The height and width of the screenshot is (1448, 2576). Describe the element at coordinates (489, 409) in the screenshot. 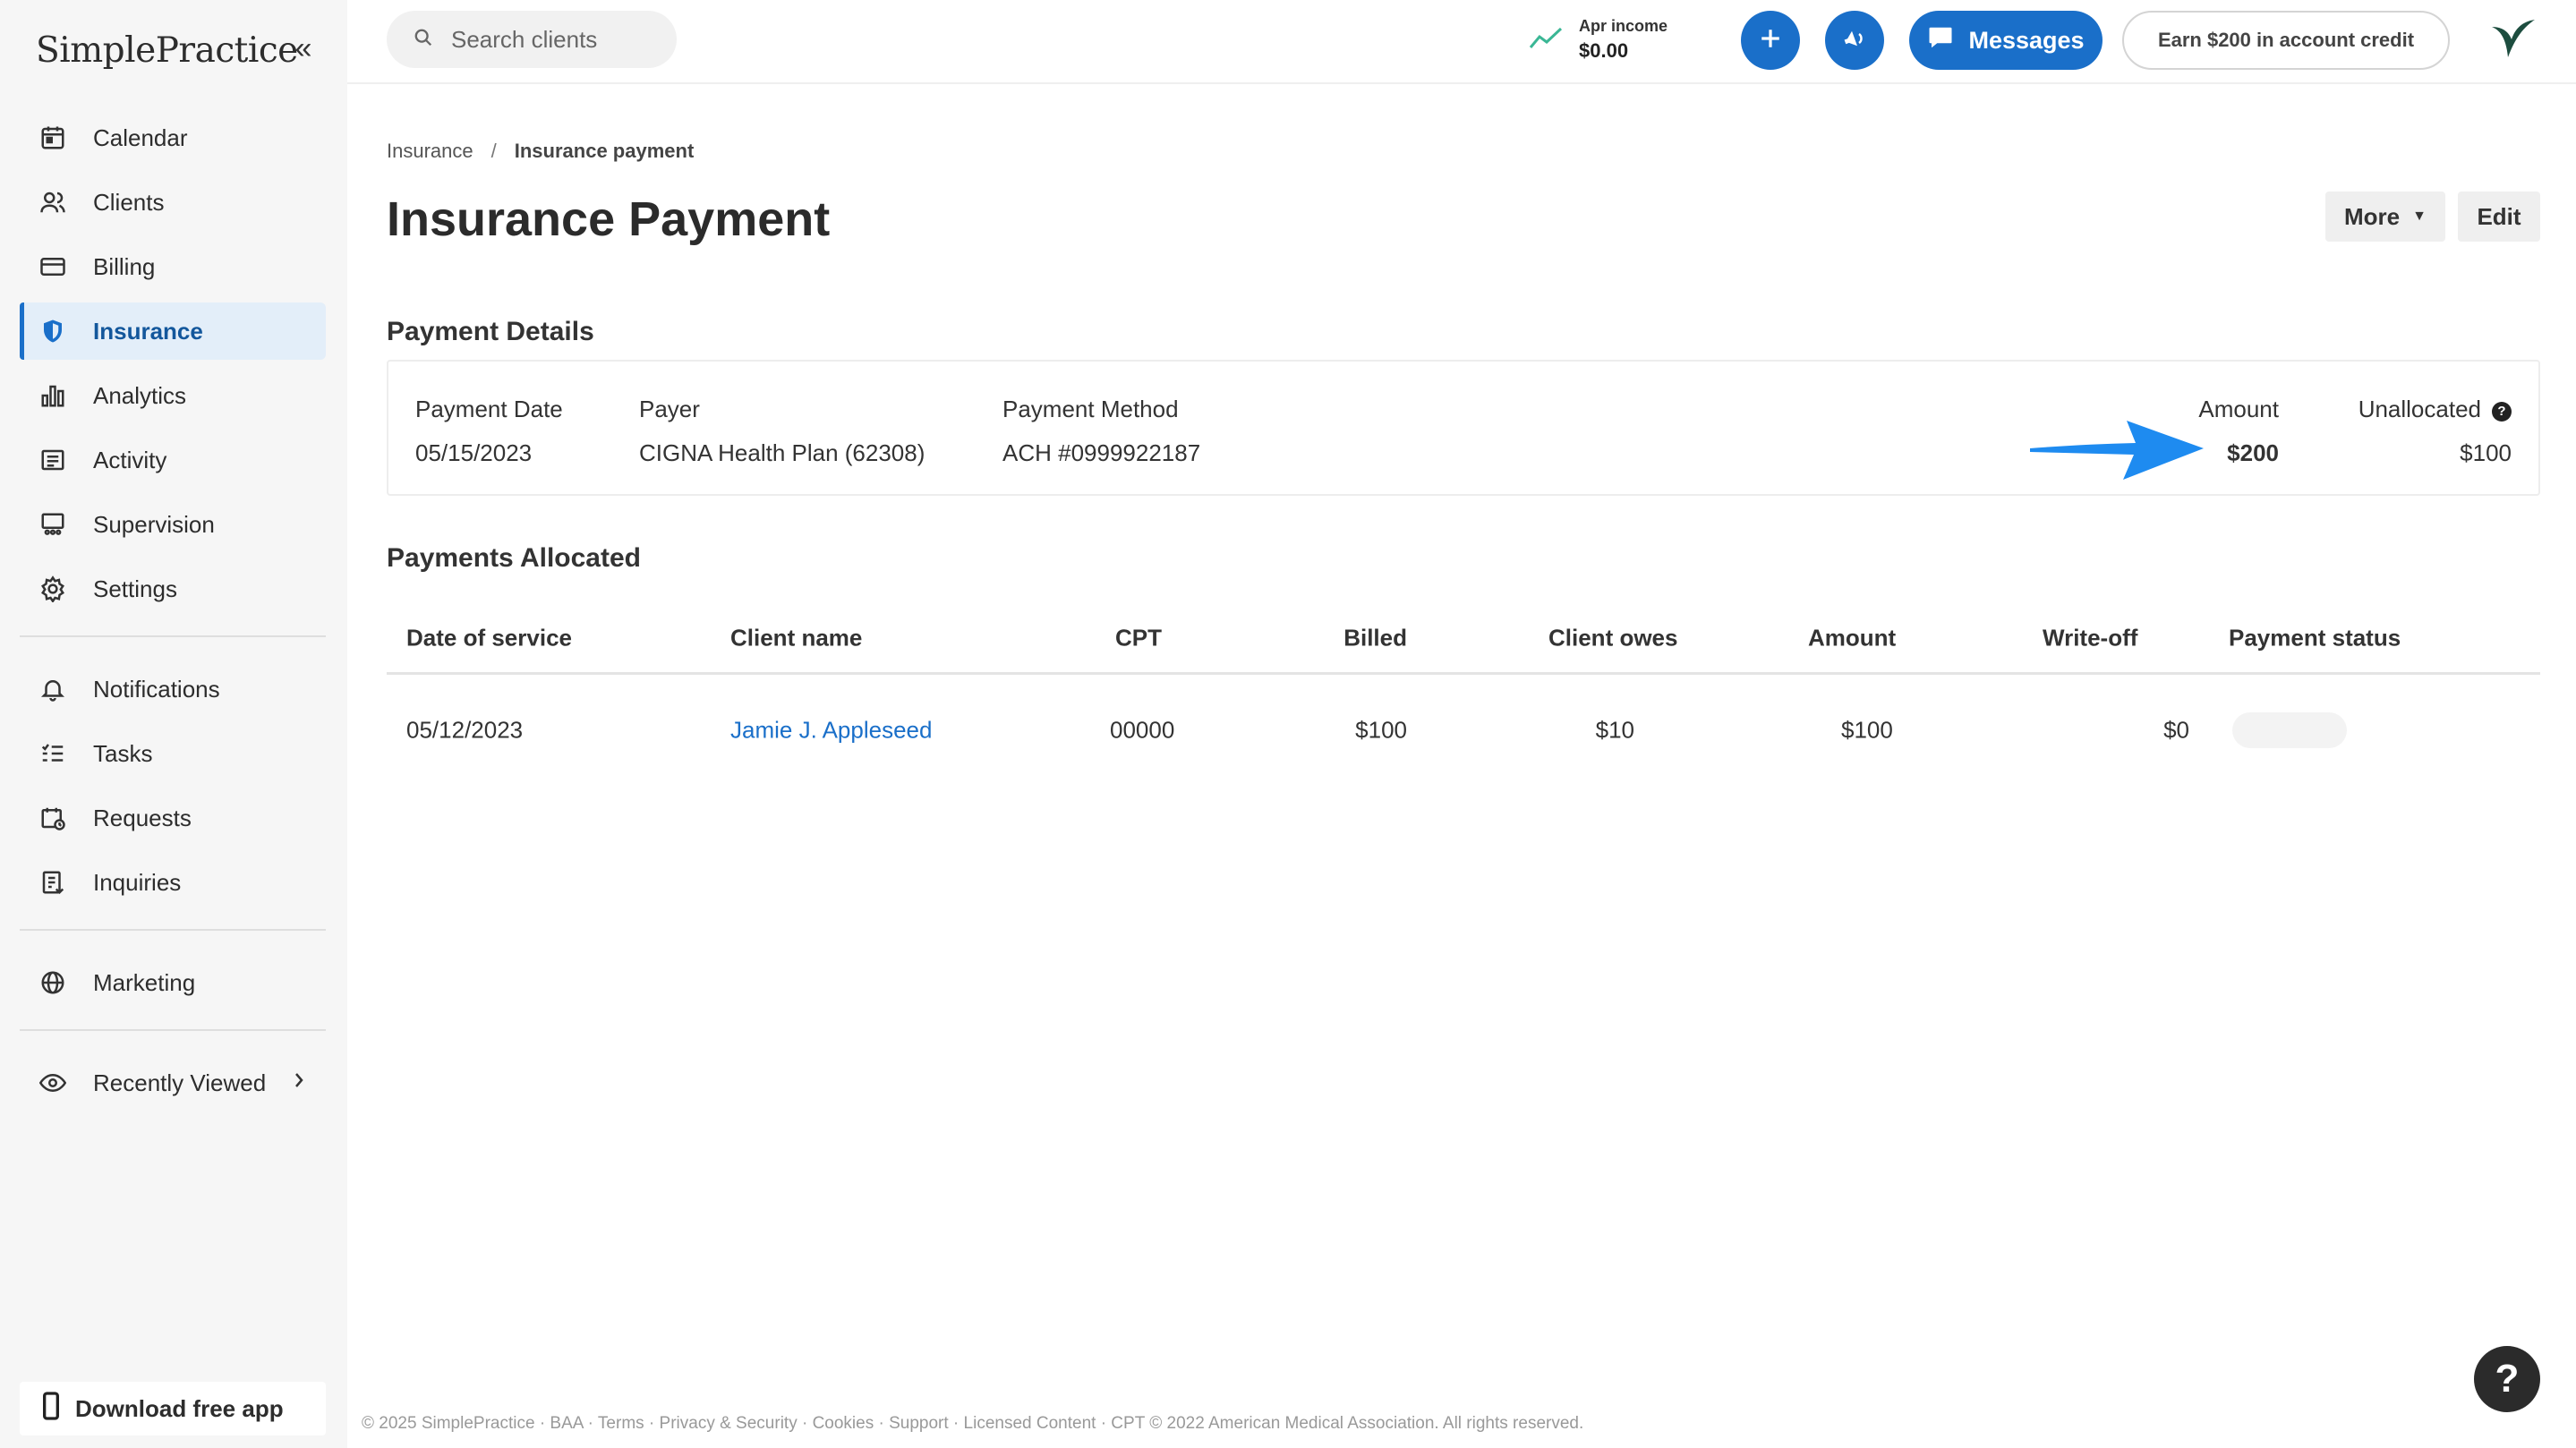

I see `payment-date-label: Payment Date` at that location.